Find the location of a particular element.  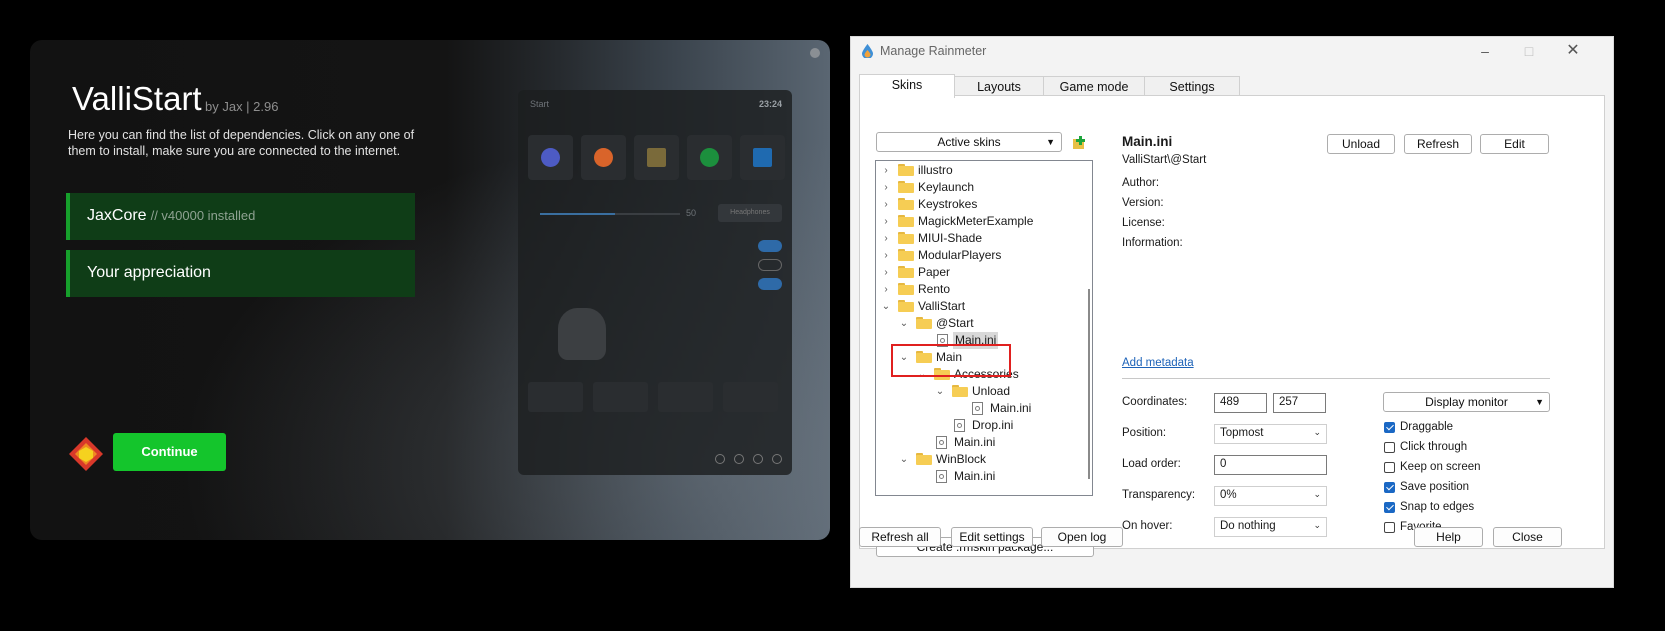

load-order-field: 0 is located at coordinates (1270, 465).